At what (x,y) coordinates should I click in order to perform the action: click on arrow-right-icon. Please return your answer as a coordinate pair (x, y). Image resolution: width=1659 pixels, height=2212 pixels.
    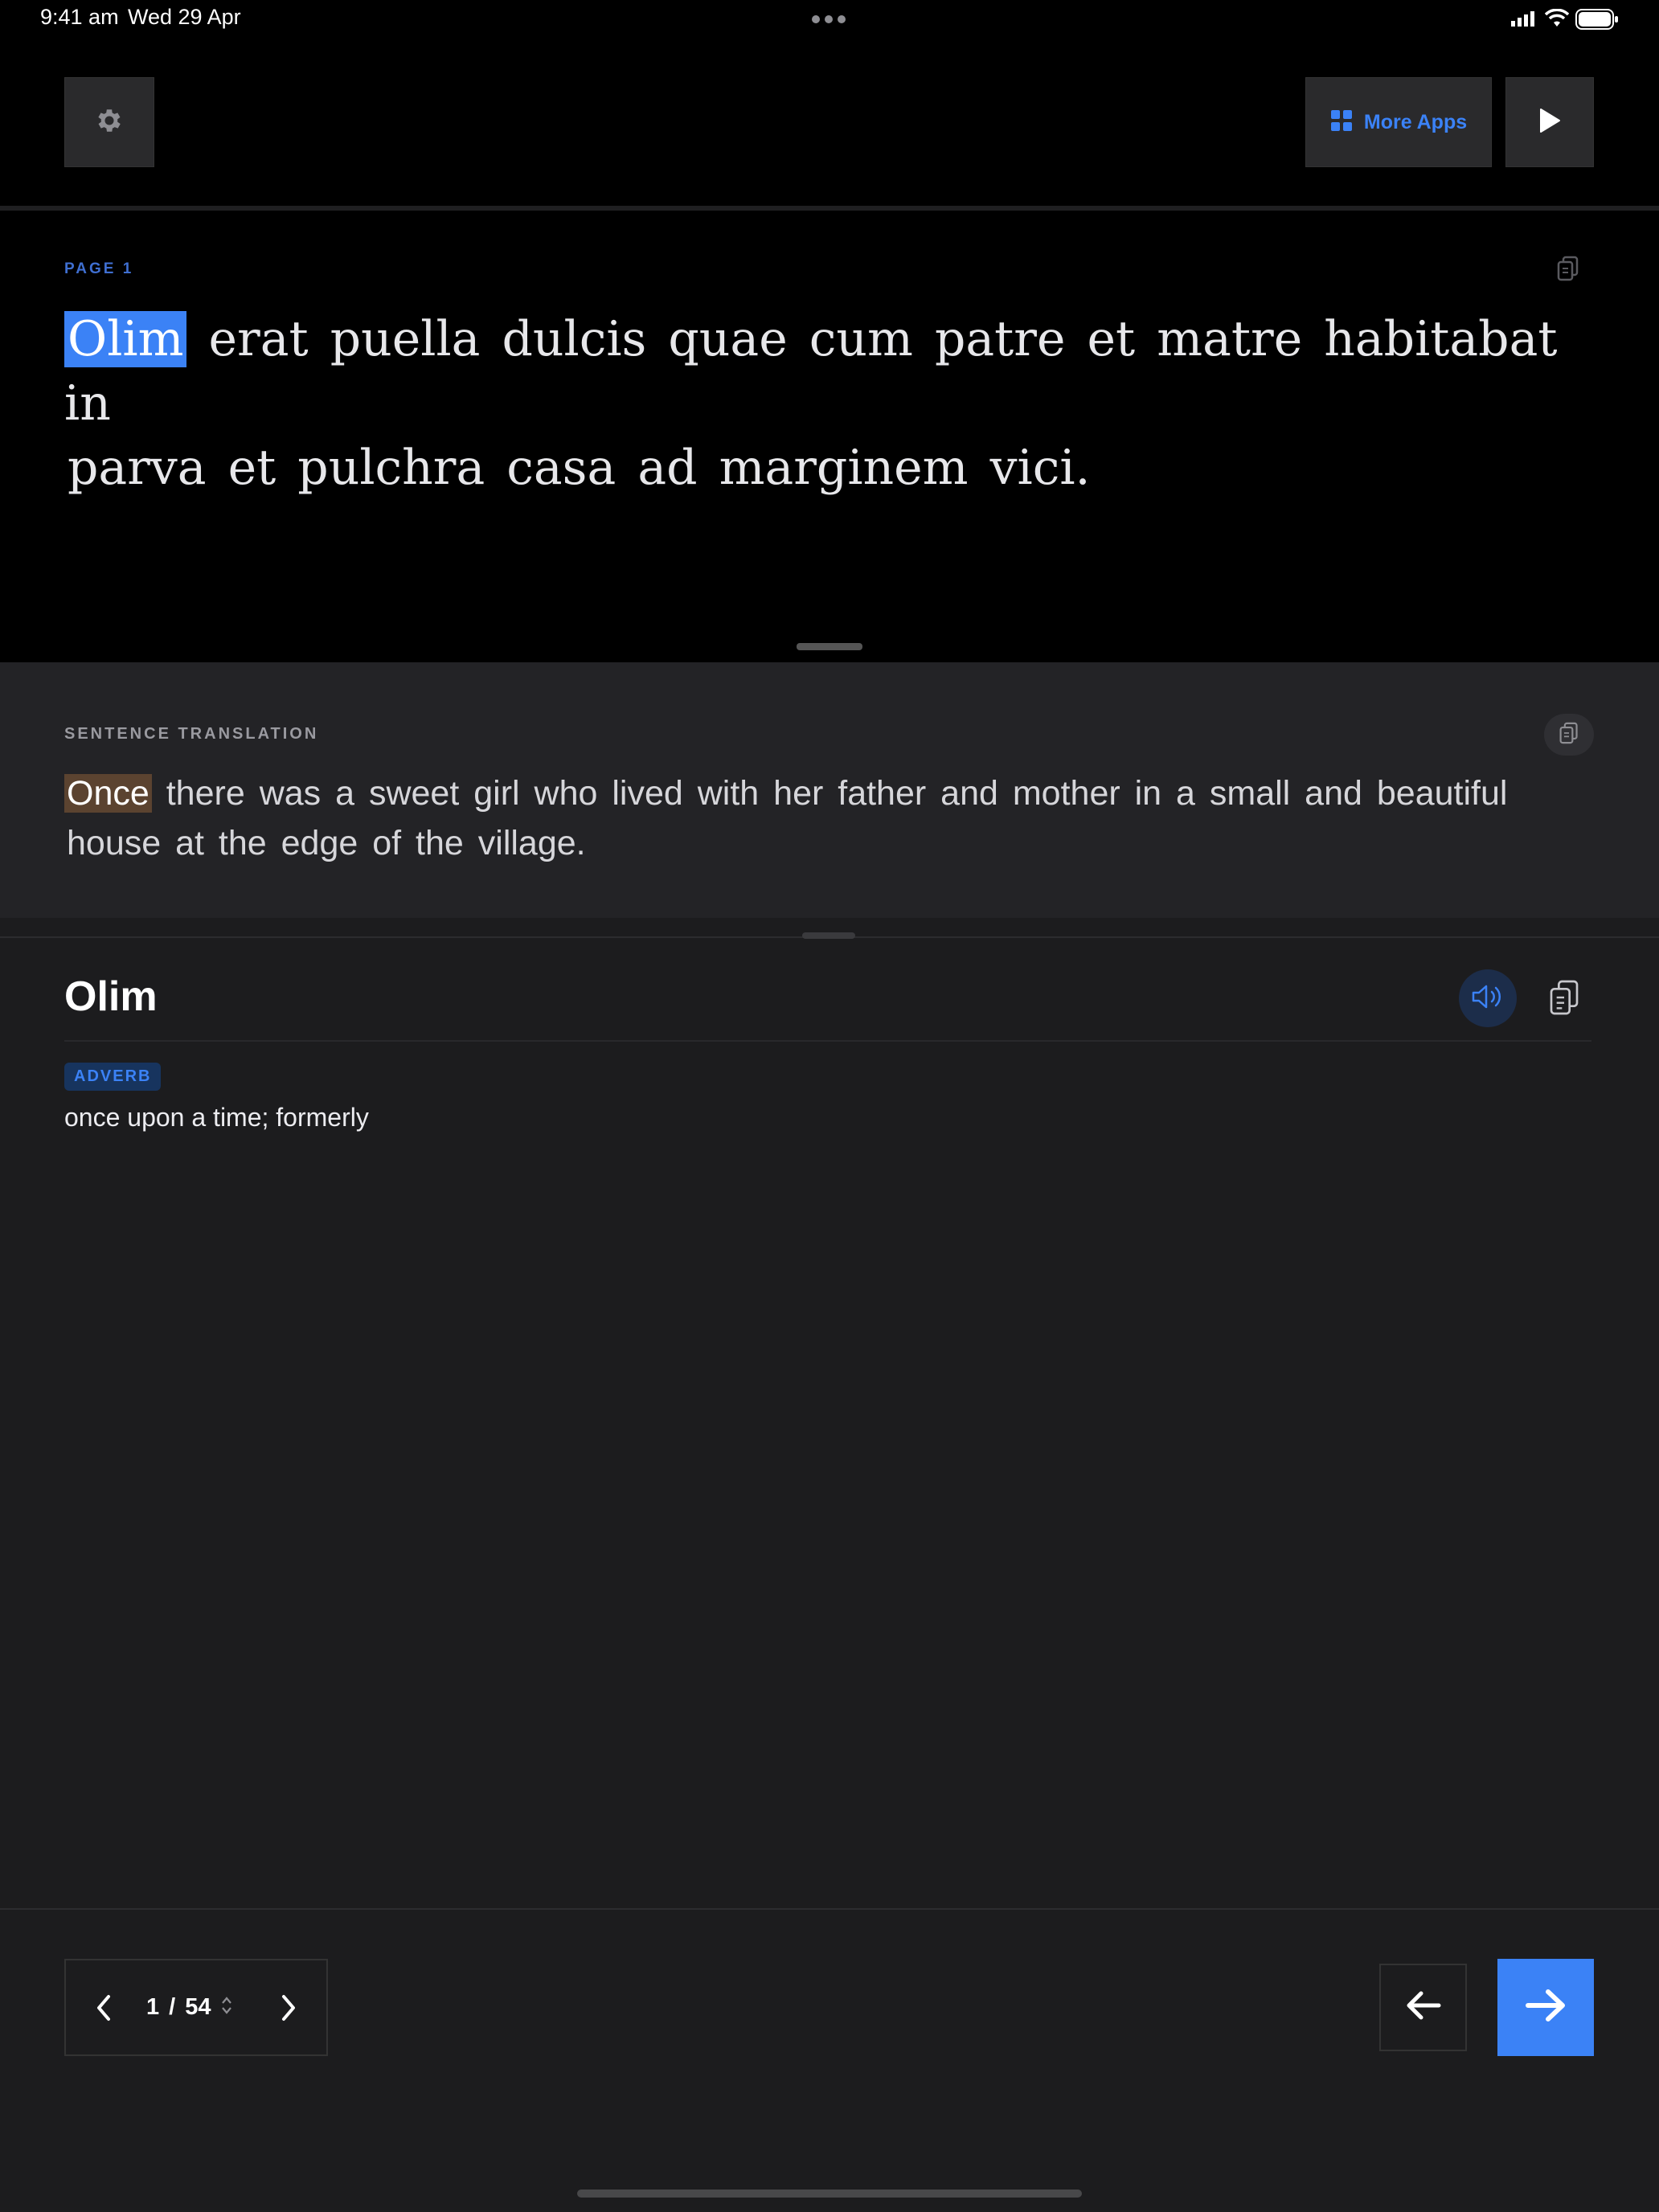
    Looking at the image, I should click on (1545, 2007).